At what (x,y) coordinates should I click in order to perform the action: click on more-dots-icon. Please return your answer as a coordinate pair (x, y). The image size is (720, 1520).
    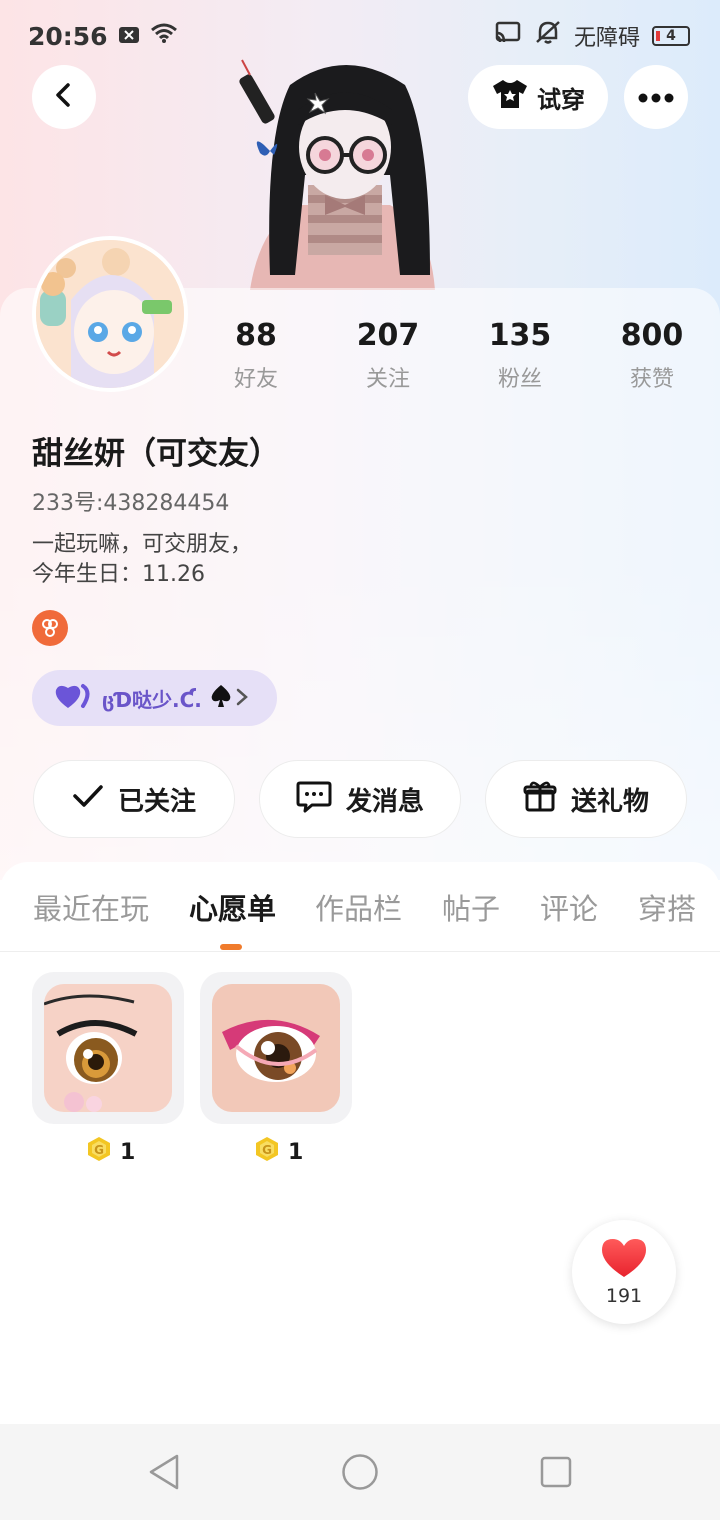
    Looking at the image, I should click on (656, 97).